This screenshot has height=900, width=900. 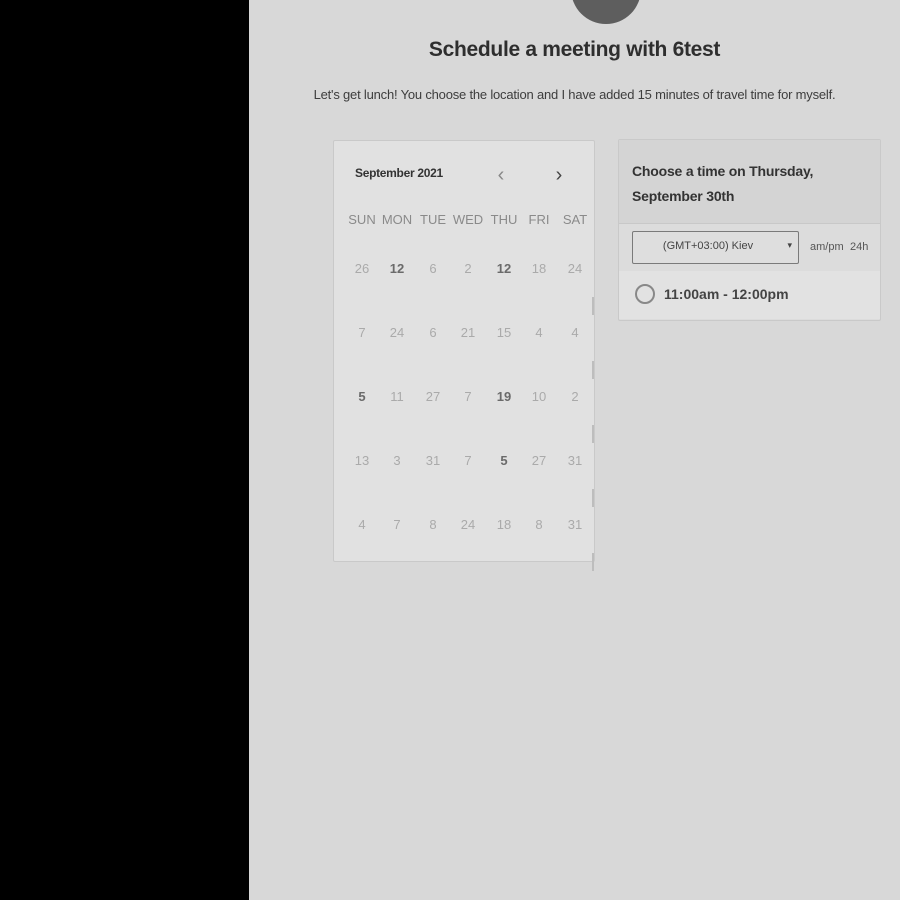 I want to click on calendar-day: 11, so click(x=397, y=396).